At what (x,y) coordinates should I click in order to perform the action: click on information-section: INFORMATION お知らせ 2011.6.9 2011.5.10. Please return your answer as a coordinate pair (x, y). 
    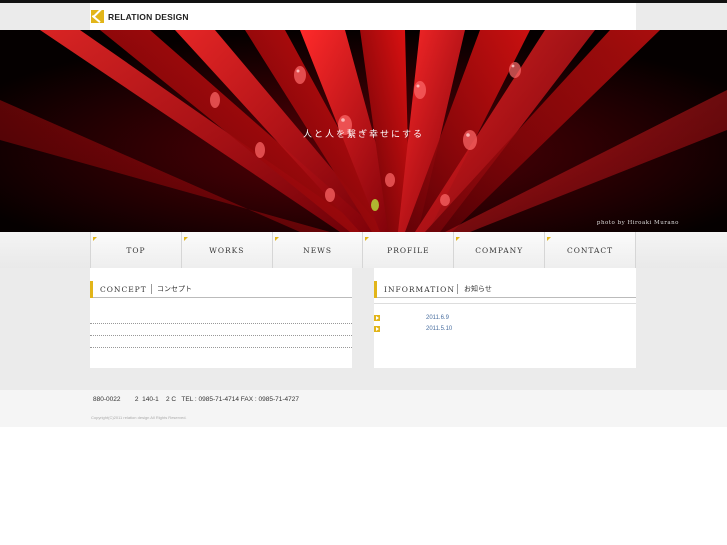
    Looking at the image, I should click on (505, 318).